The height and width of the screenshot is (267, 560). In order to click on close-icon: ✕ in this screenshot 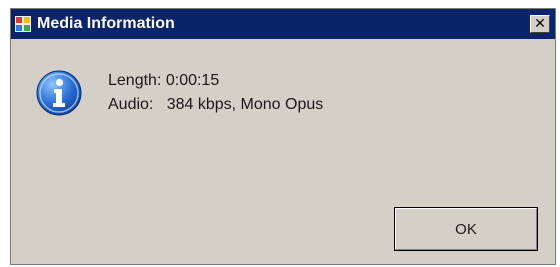, I will do `click(540, 23)`.